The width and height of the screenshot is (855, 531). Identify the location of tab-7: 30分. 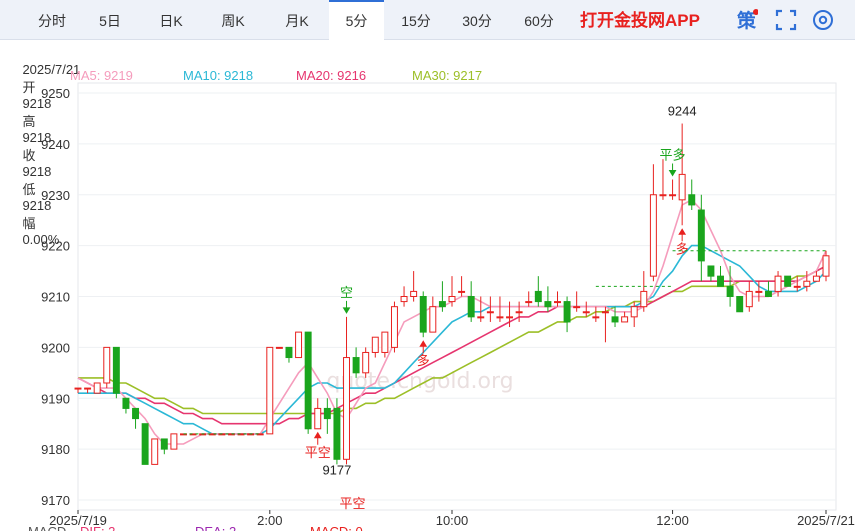
(477, 20).